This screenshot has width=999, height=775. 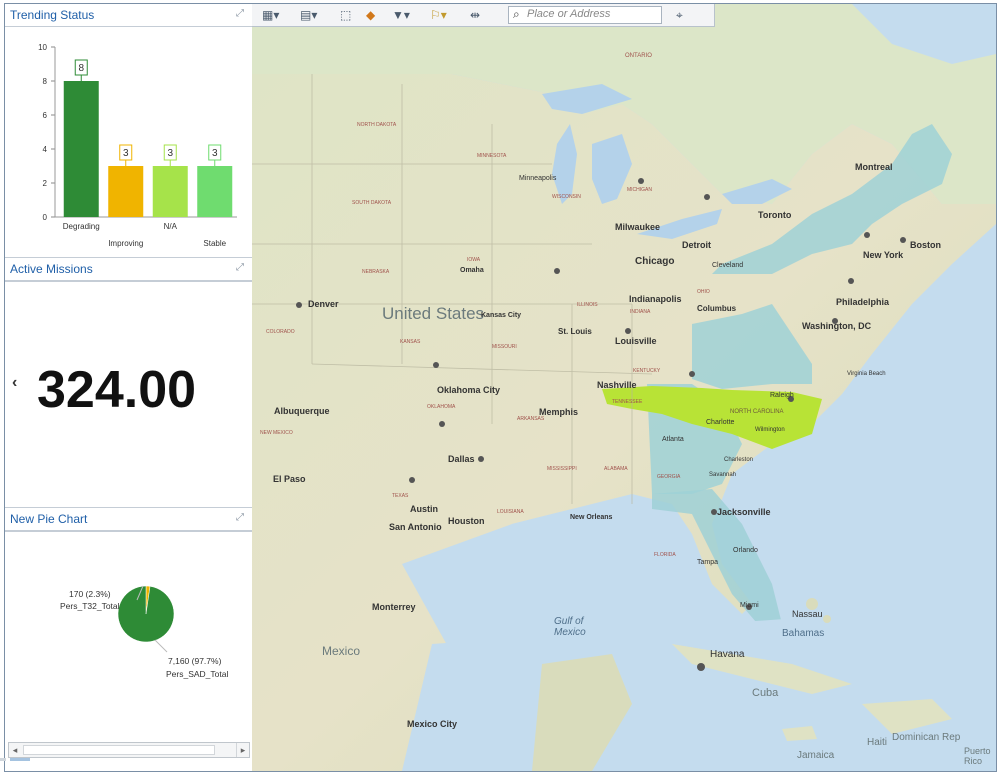 I want to click on map-label-newmexico: NEW MEXICO, so click(x=276, y=433).